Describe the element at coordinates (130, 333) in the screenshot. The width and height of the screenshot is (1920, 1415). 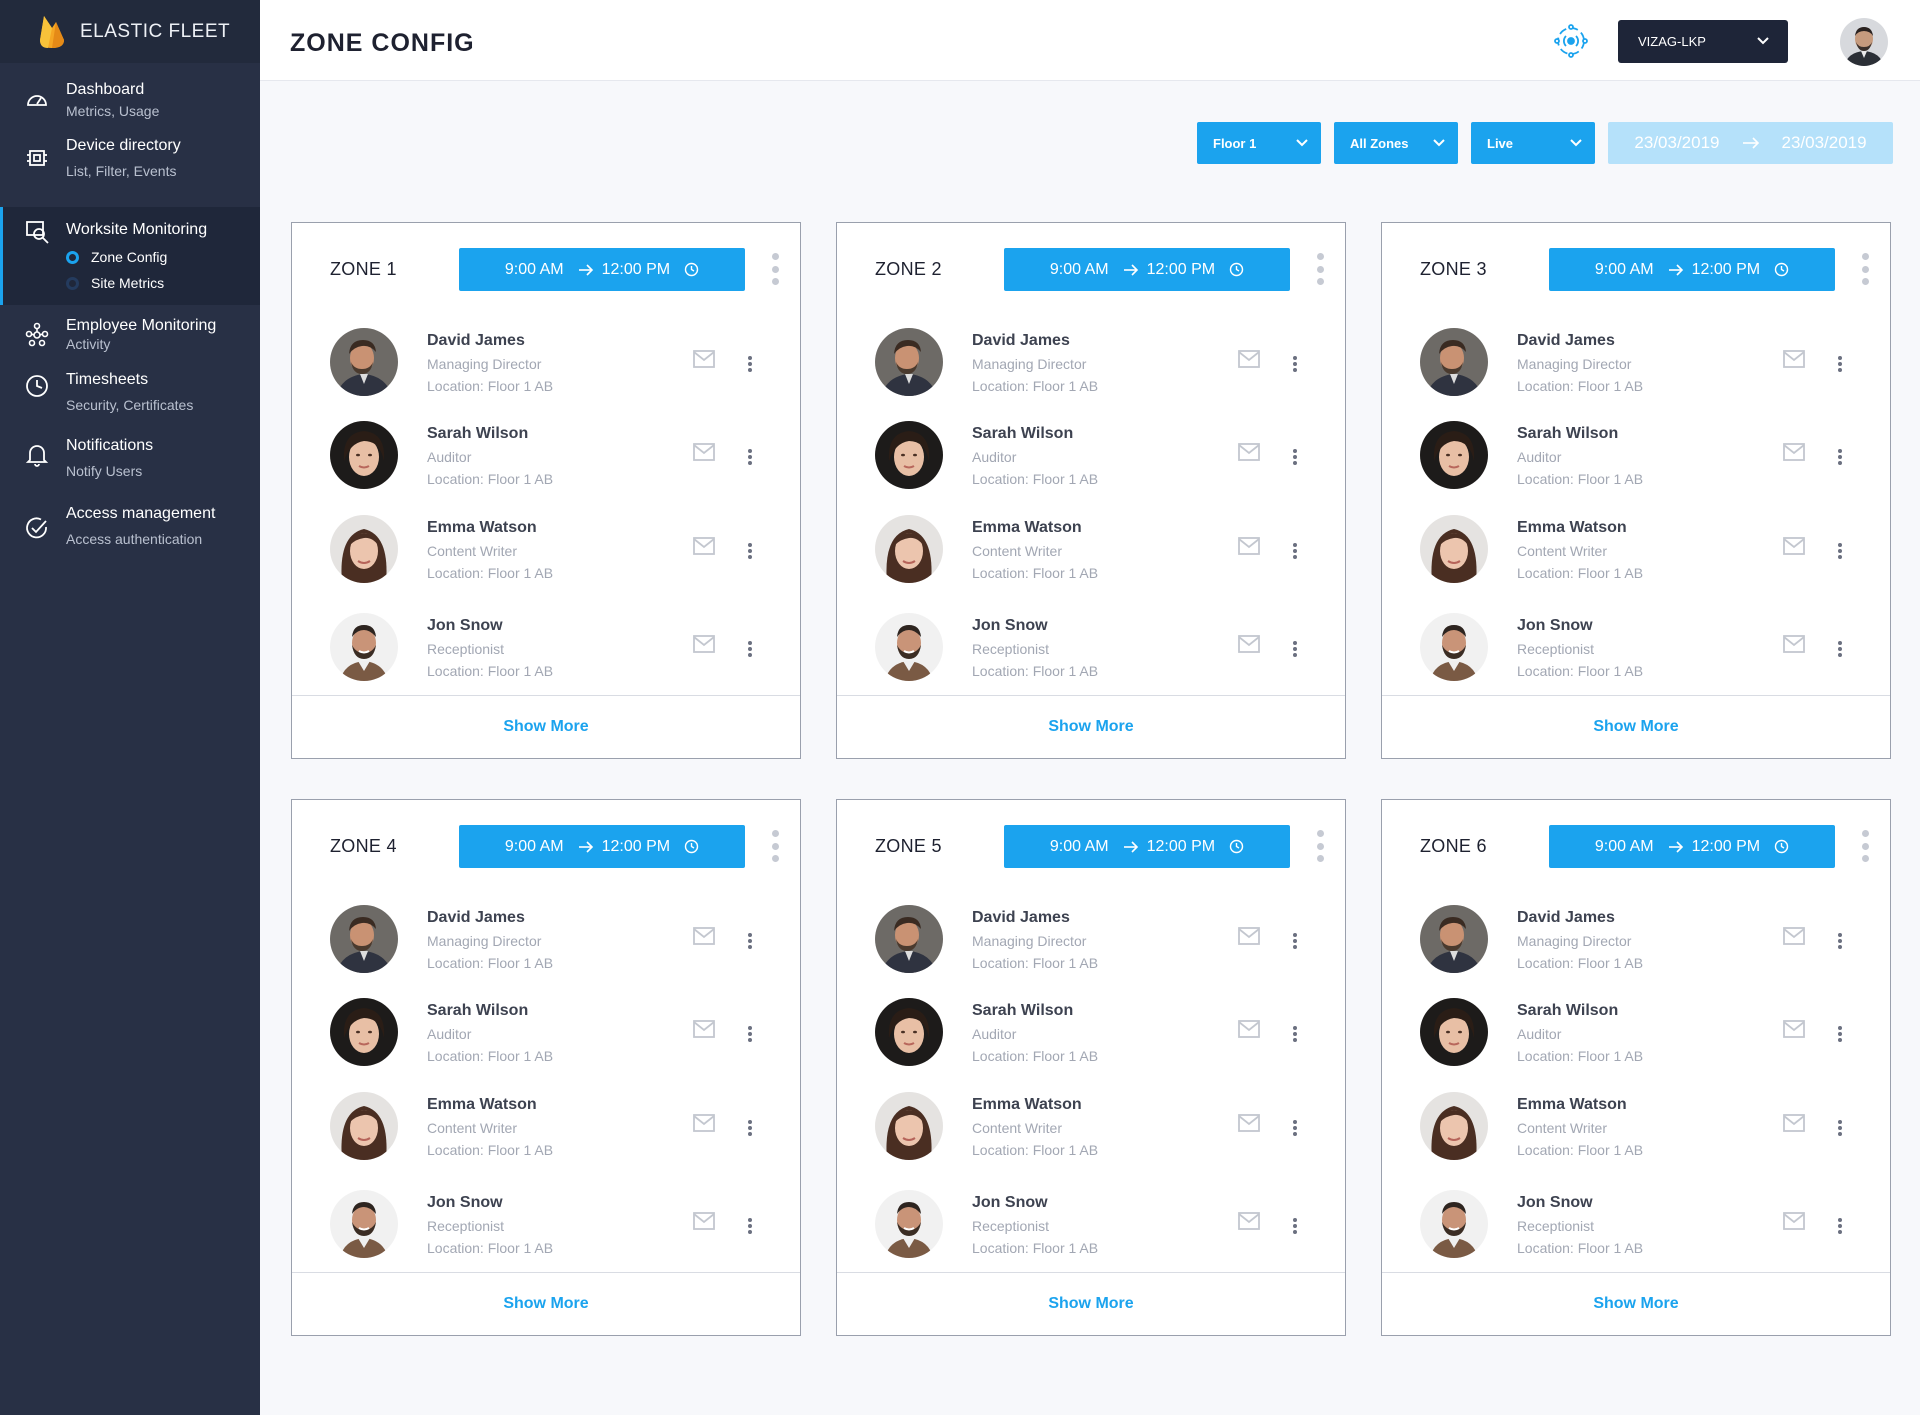
I see `sidebar-item-employee-monitoring: Employee Monitoring Activity` at that location.